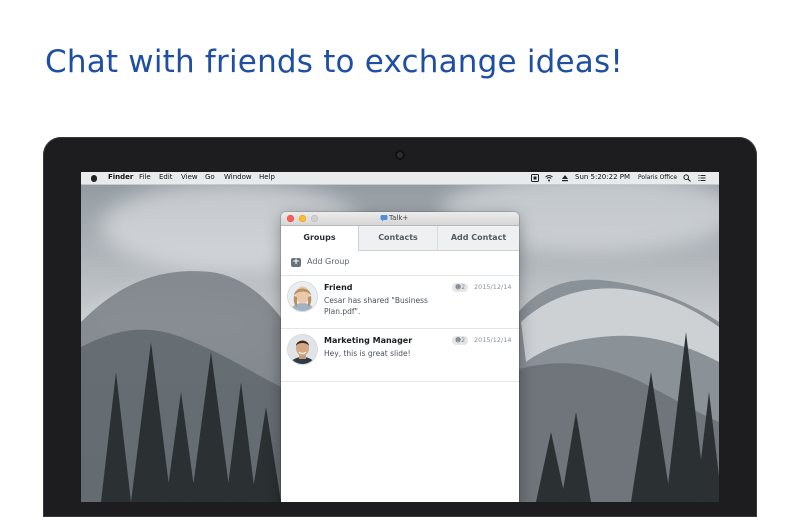 This screenshot has height=517, width=800. I want to click on menu-app-name: Finder, so click(120, 177).